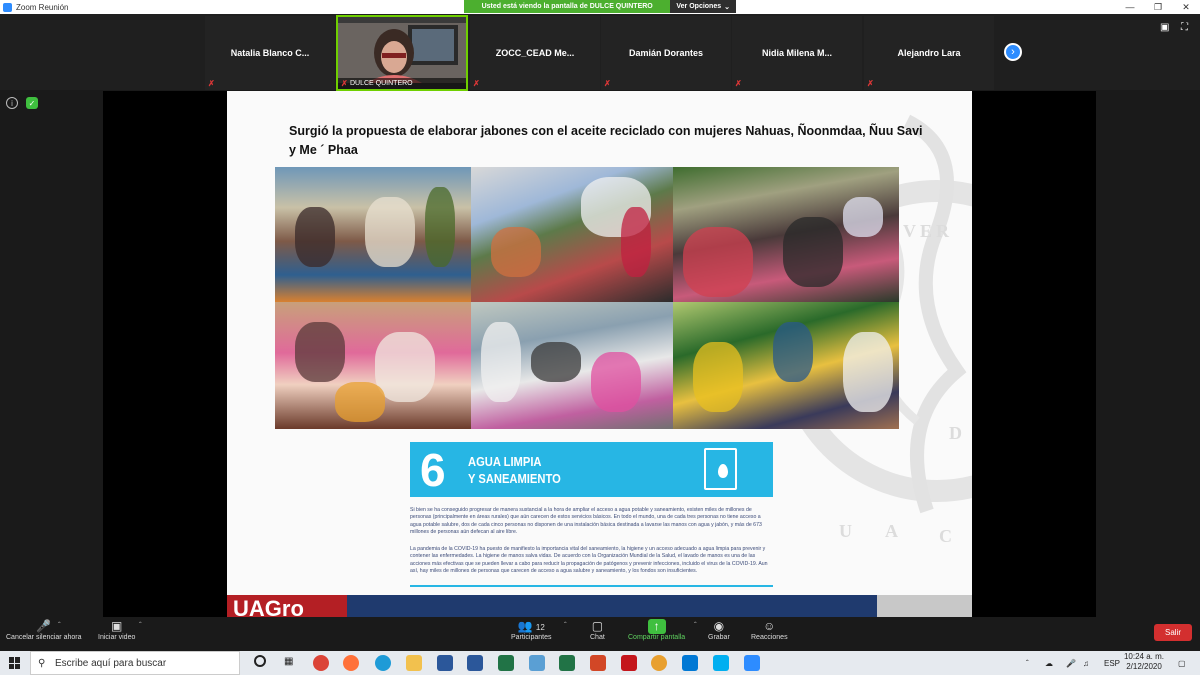 This screenshot has height=675, width=1200. Describe the element at coordinates (540, 627) in the screenshot. I see `participants-count: 12` at that location.